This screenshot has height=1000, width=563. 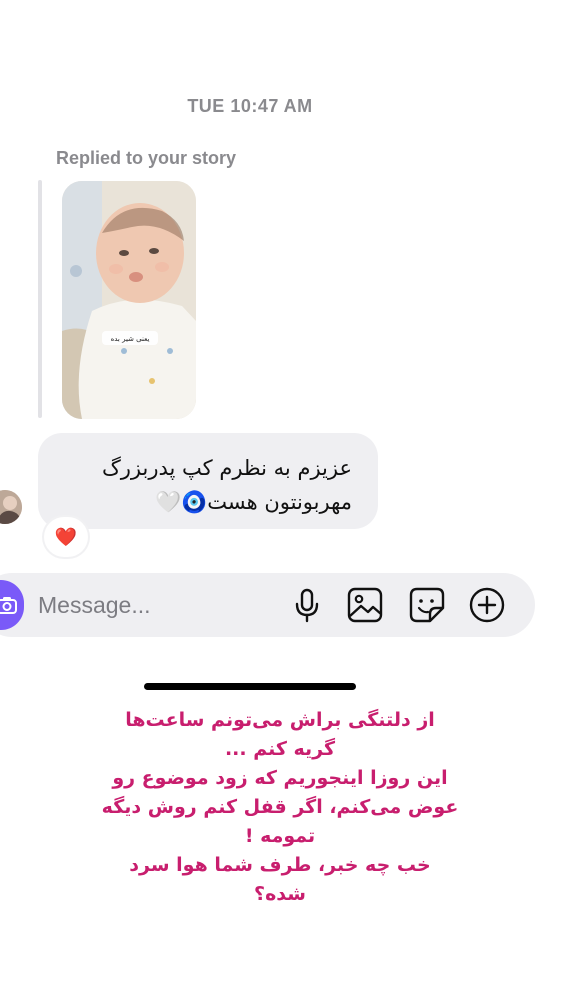 I want to click on microphone-icon, so click(x=307, y=605).